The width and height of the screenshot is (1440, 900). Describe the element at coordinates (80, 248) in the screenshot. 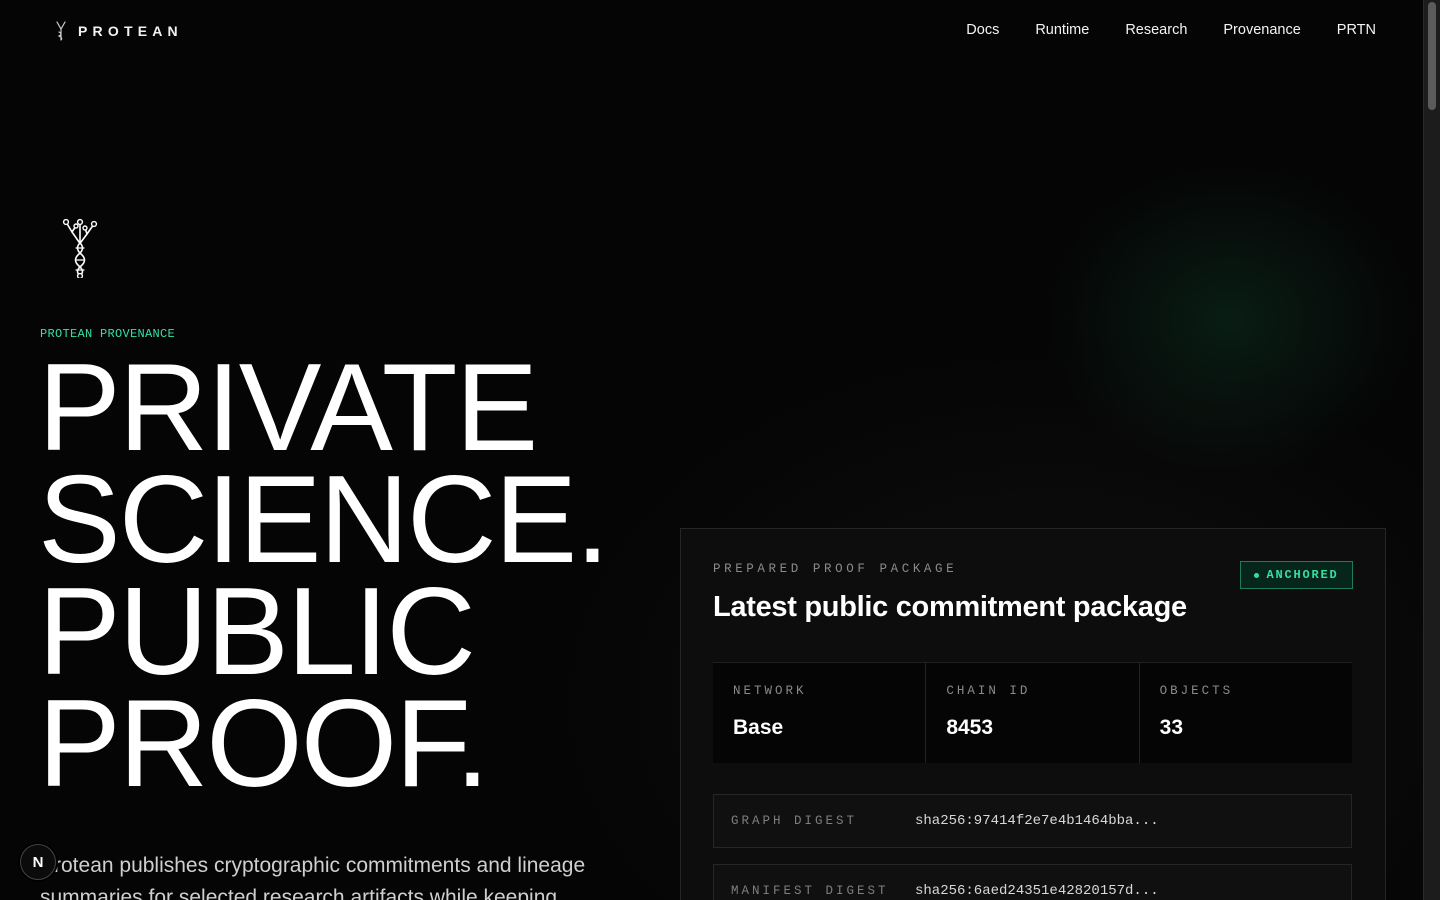

I see `dna-tree-logo-icon` at that location.